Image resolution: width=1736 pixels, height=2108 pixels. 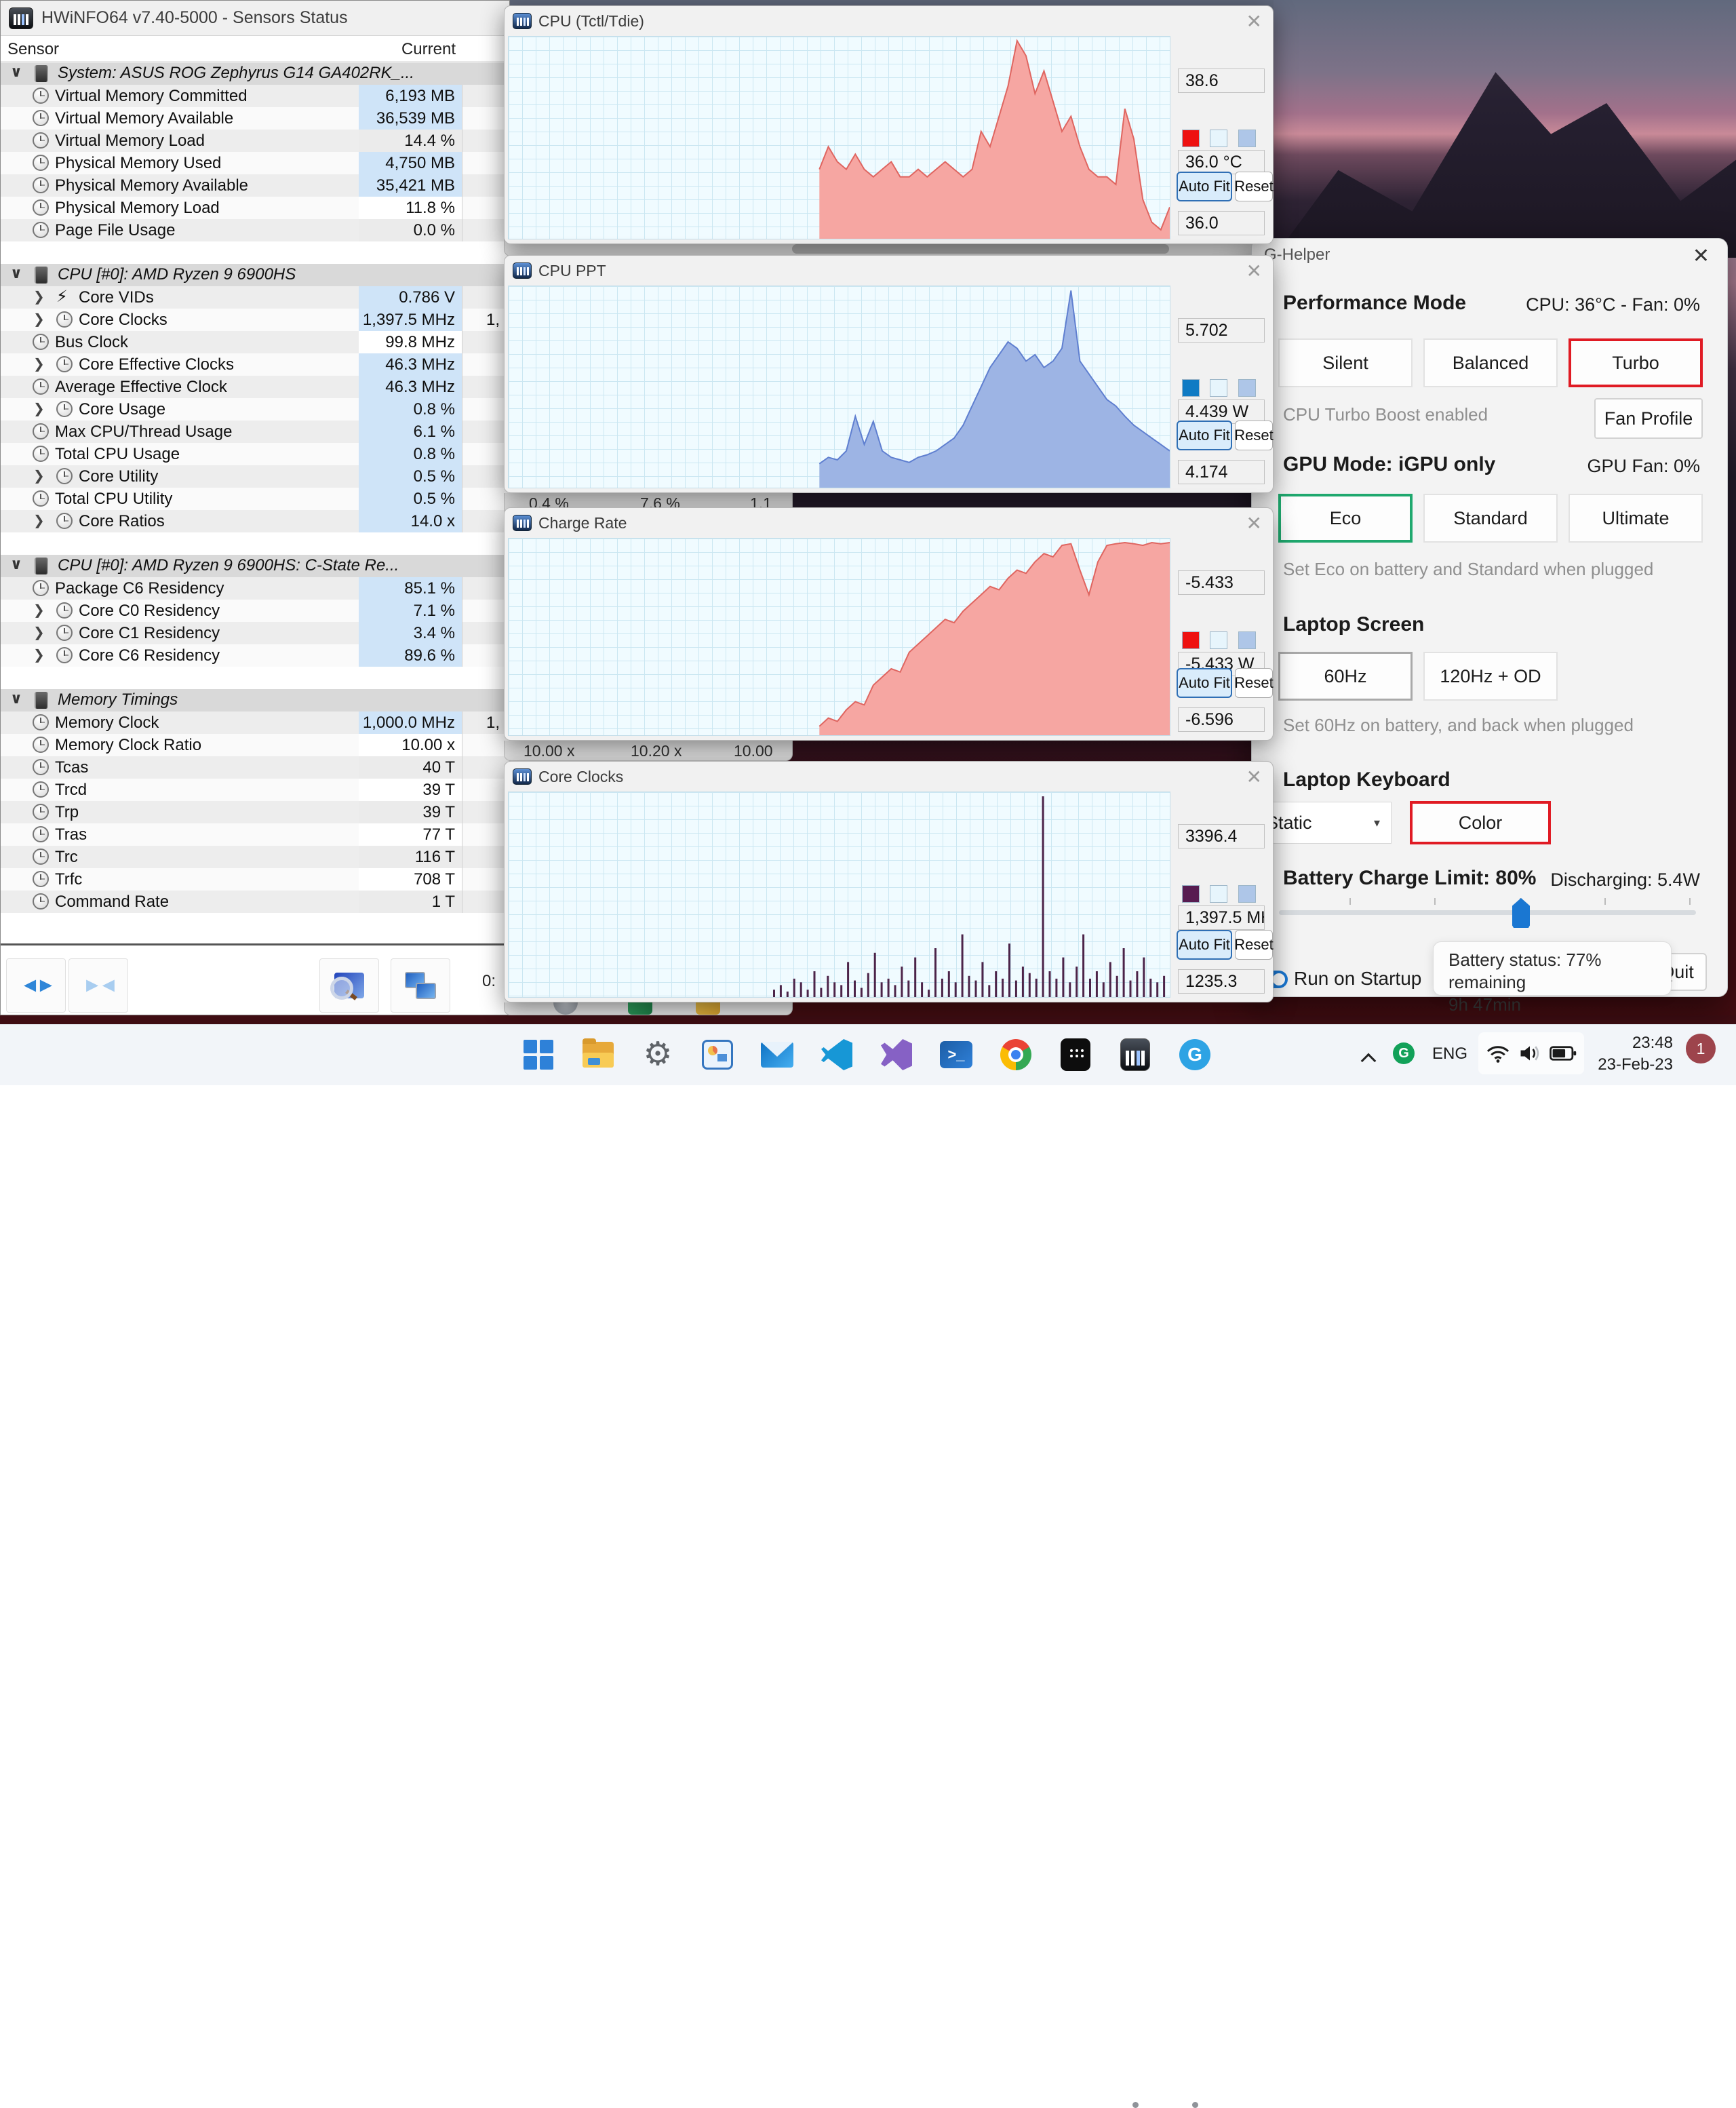 I want to click on sensor-row: Physical Memory Load11.8 %, so click(x=255, y=208).